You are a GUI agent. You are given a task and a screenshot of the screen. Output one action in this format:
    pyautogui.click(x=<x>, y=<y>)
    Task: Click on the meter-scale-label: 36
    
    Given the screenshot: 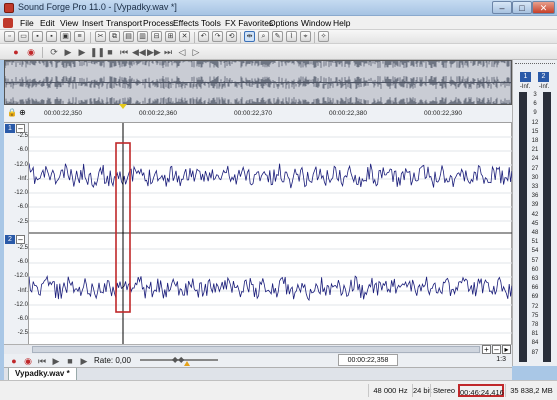 What is the action you would take?
    pyautogui.click(x=535, y=196)
    